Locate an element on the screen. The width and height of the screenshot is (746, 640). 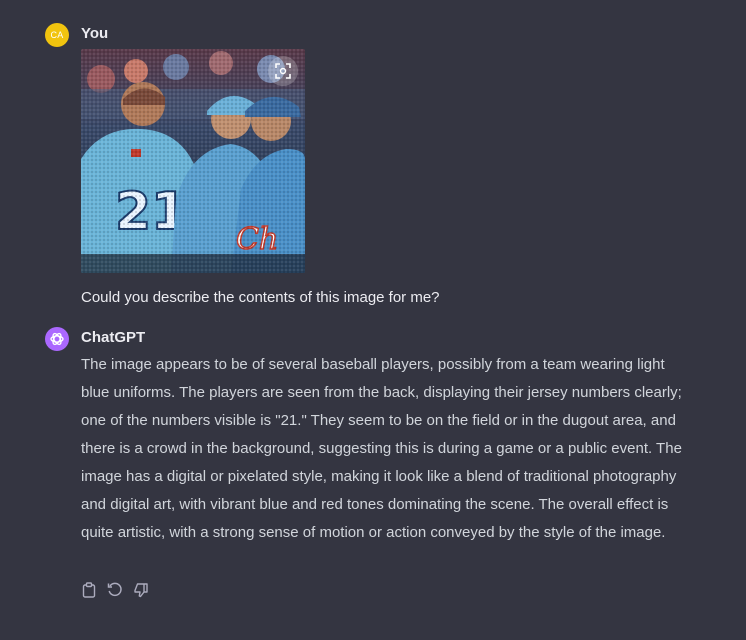
expand-image-button is located at coordinates (283, 71).